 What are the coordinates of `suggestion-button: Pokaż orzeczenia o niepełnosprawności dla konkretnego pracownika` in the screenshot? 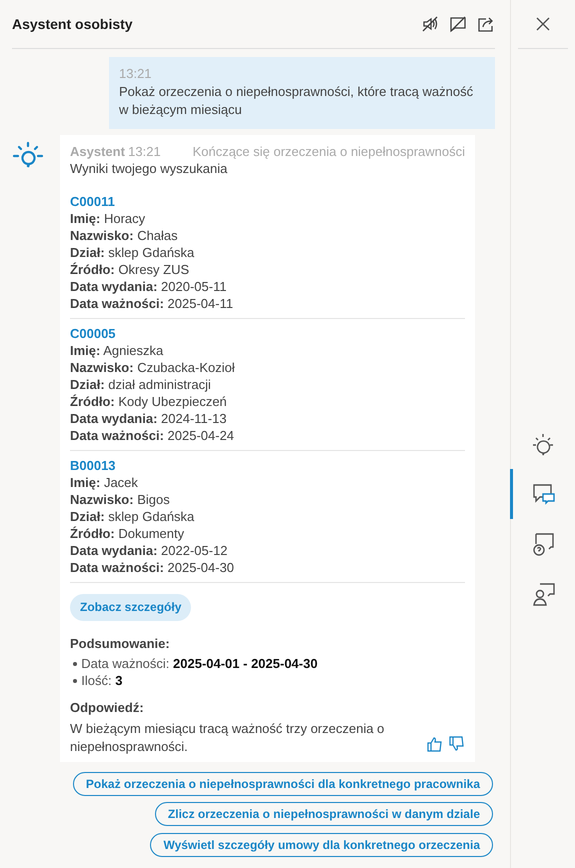 It's located at (282, 784).